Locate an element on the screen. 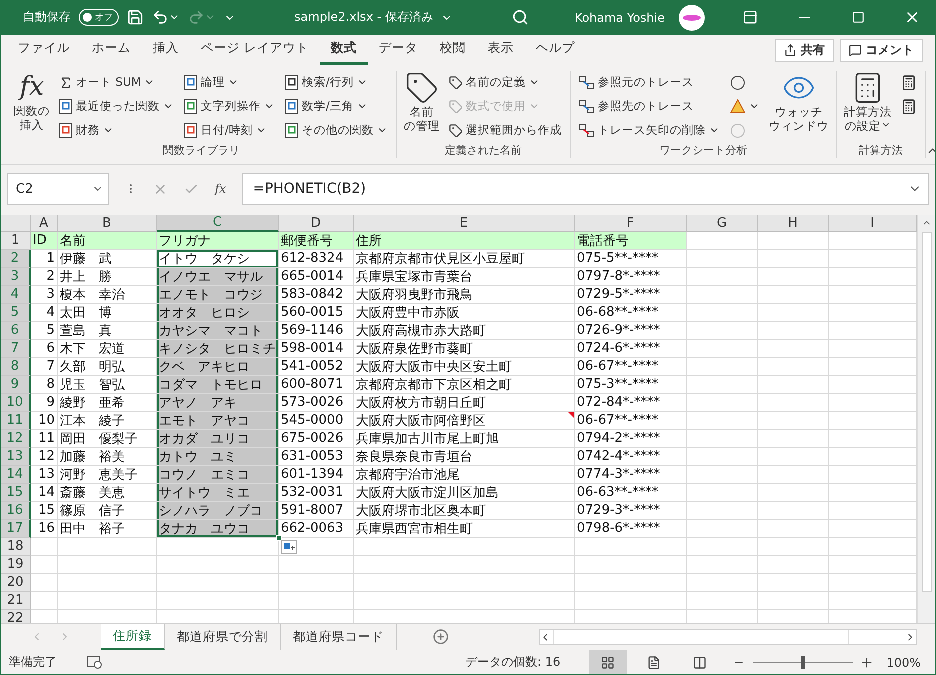 The image size is (936, 675). row-header: 22 is located at coordinates (16, 616).